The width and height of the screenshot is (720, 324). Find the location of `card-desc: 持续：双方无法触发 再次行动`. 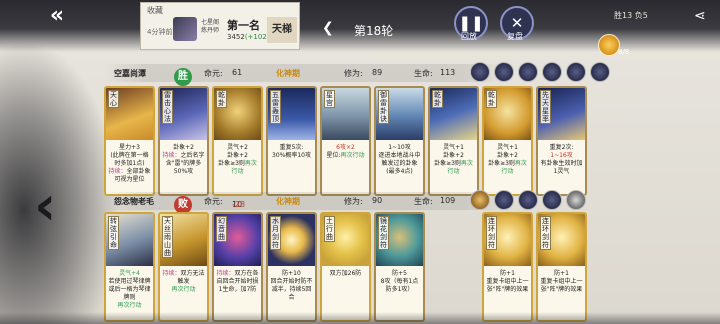

card-desc: 持续：双方无法触发 再次行动 is located at coordinates (183, 281).